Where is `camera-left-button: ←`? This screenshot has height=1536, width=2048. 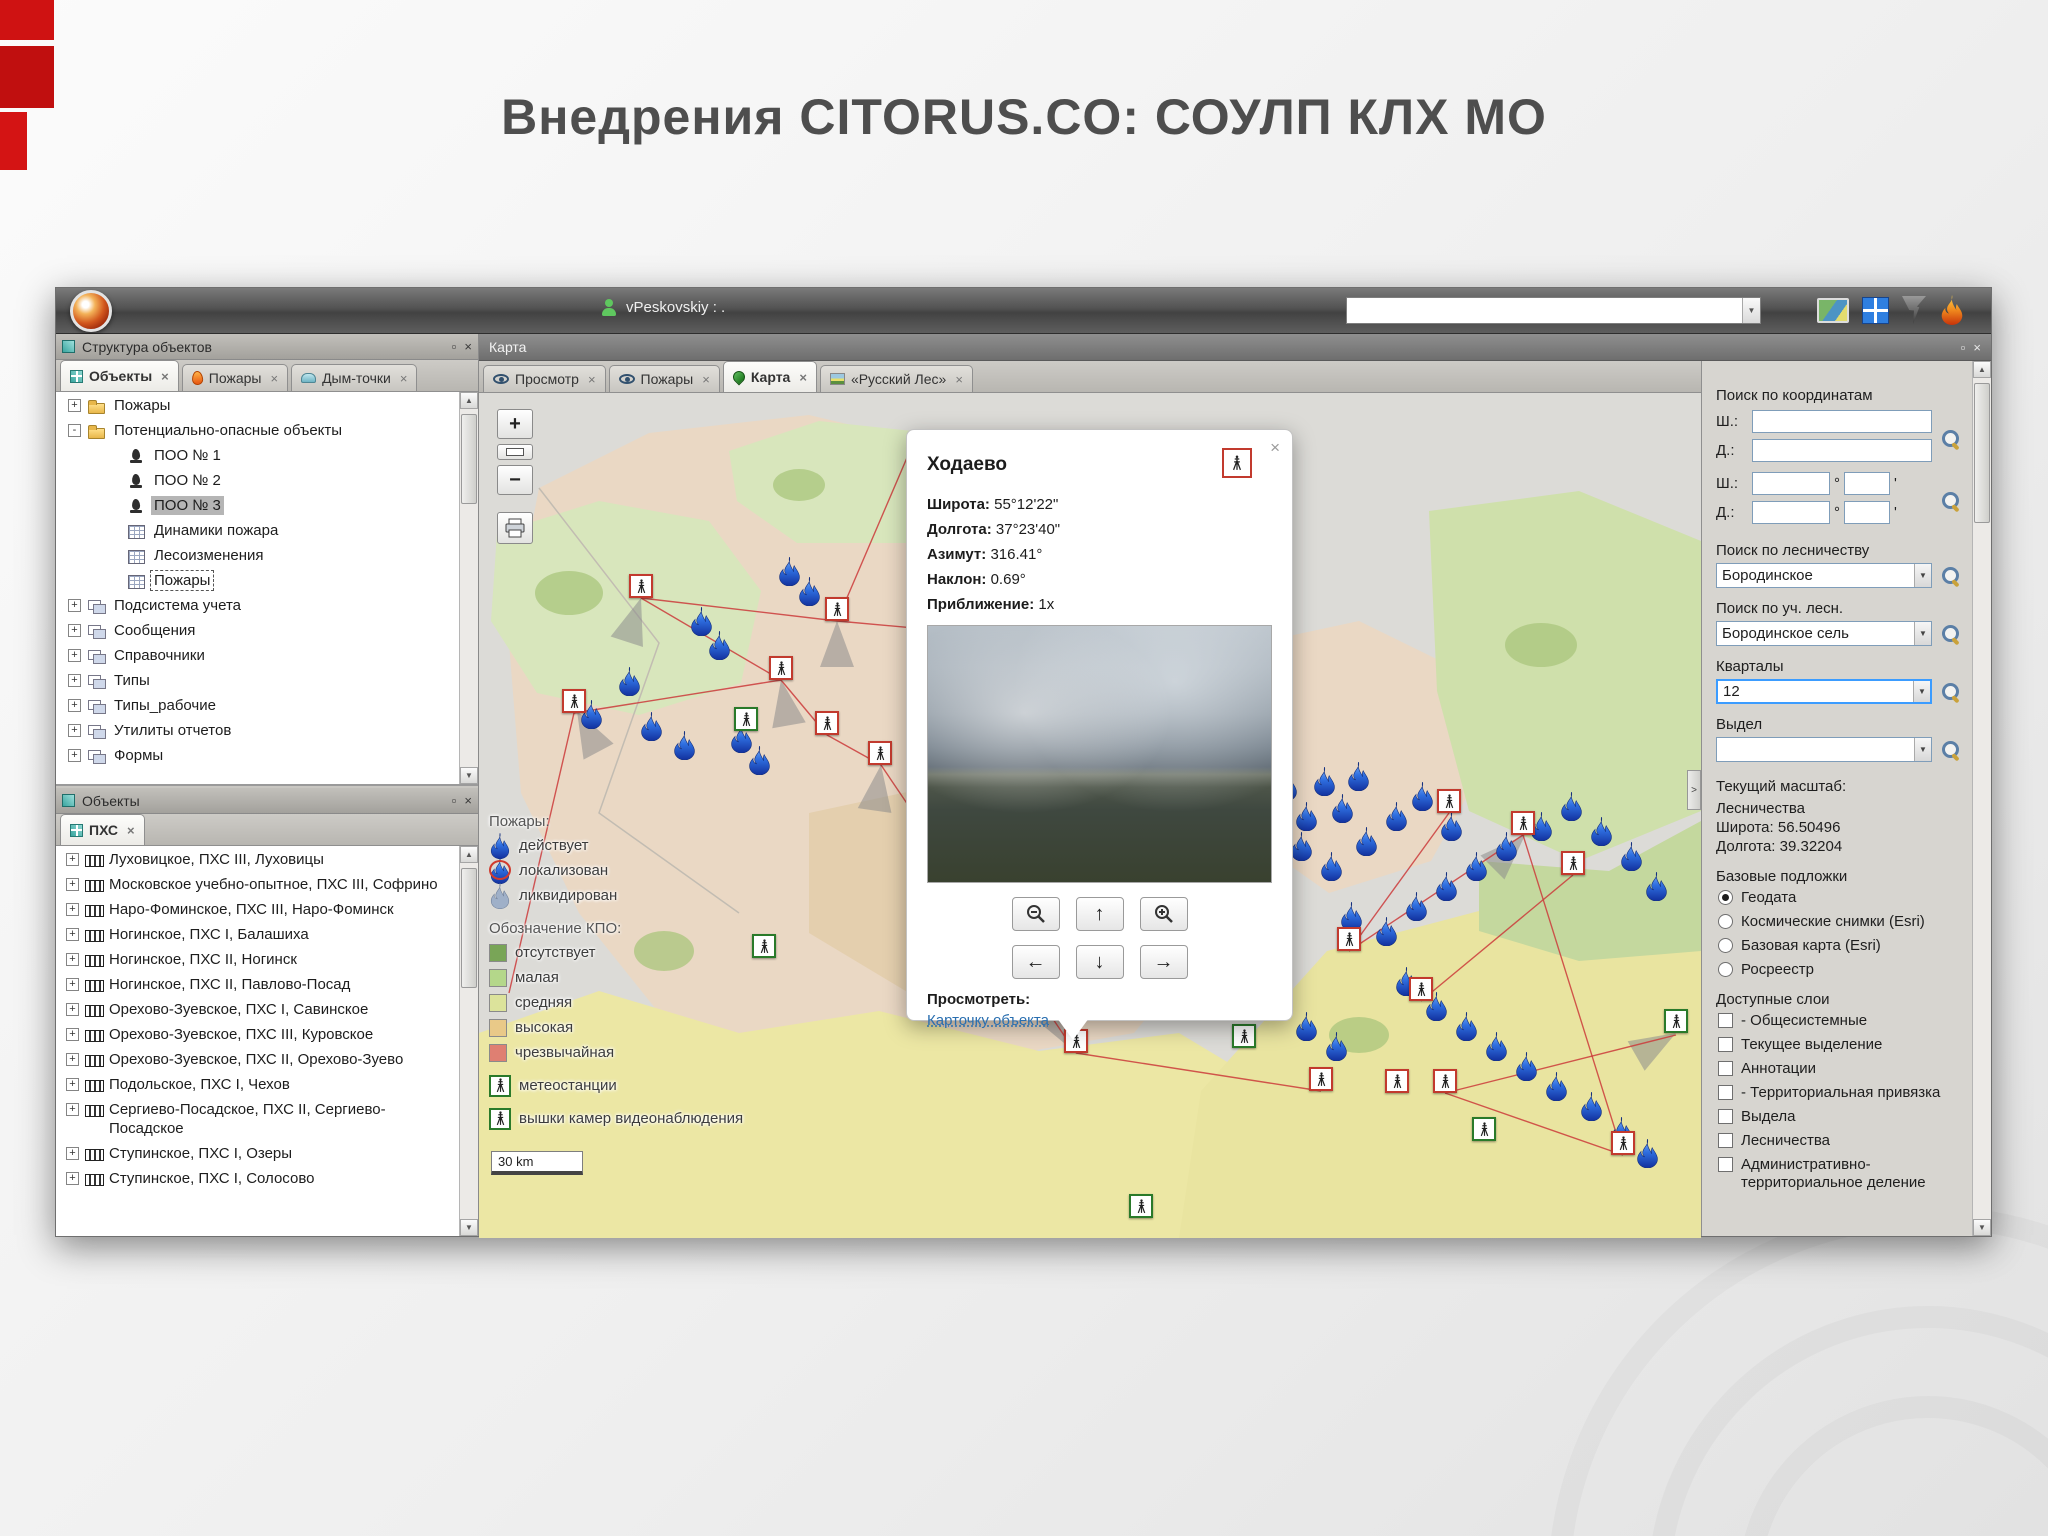
camera-left-button: ← is located at coordinates (1035, 962).